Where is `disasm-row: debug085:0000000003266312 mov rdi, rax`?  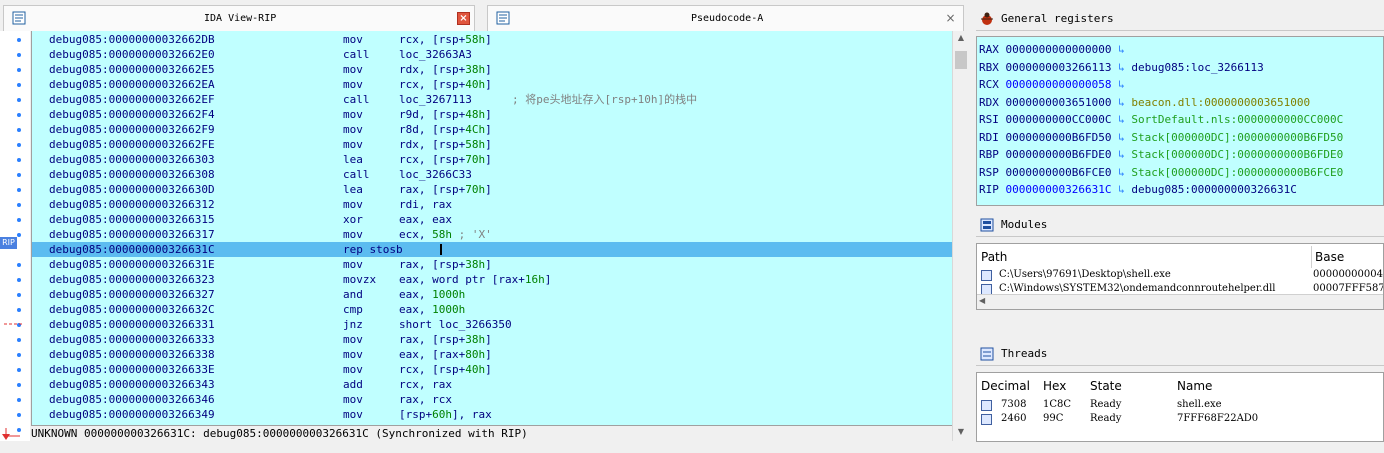 disasm-row: debug085:0000000003266312 mov rdi, rax is located at coordinates (492, 204).